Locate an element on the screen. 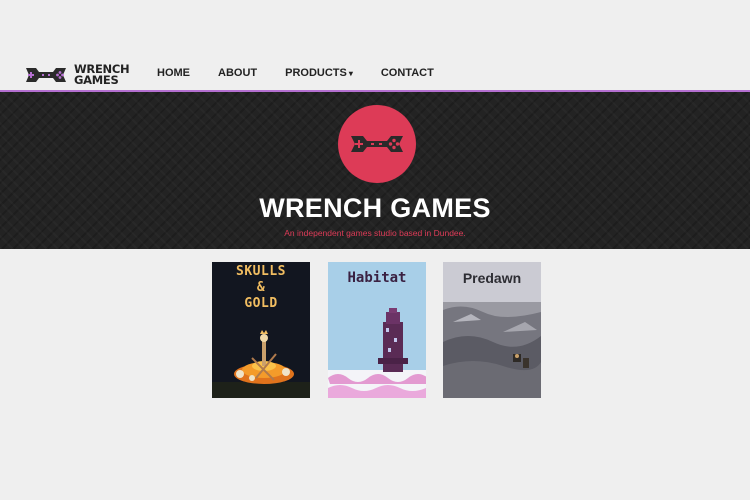 The image size is (750, 500). dropdown-caret-icon: ▾ is located at coordinates (350, 73).